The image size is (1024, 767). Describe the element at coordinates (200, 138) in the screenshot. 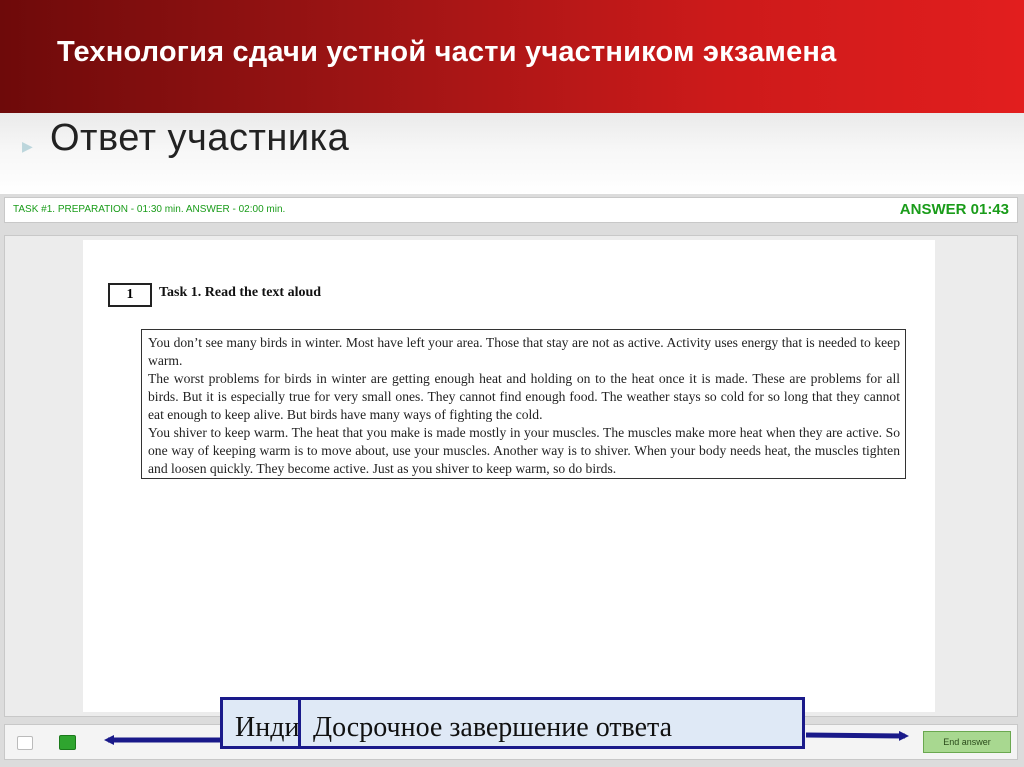

I see `slide-subtitle: Ответ участника` at that location.